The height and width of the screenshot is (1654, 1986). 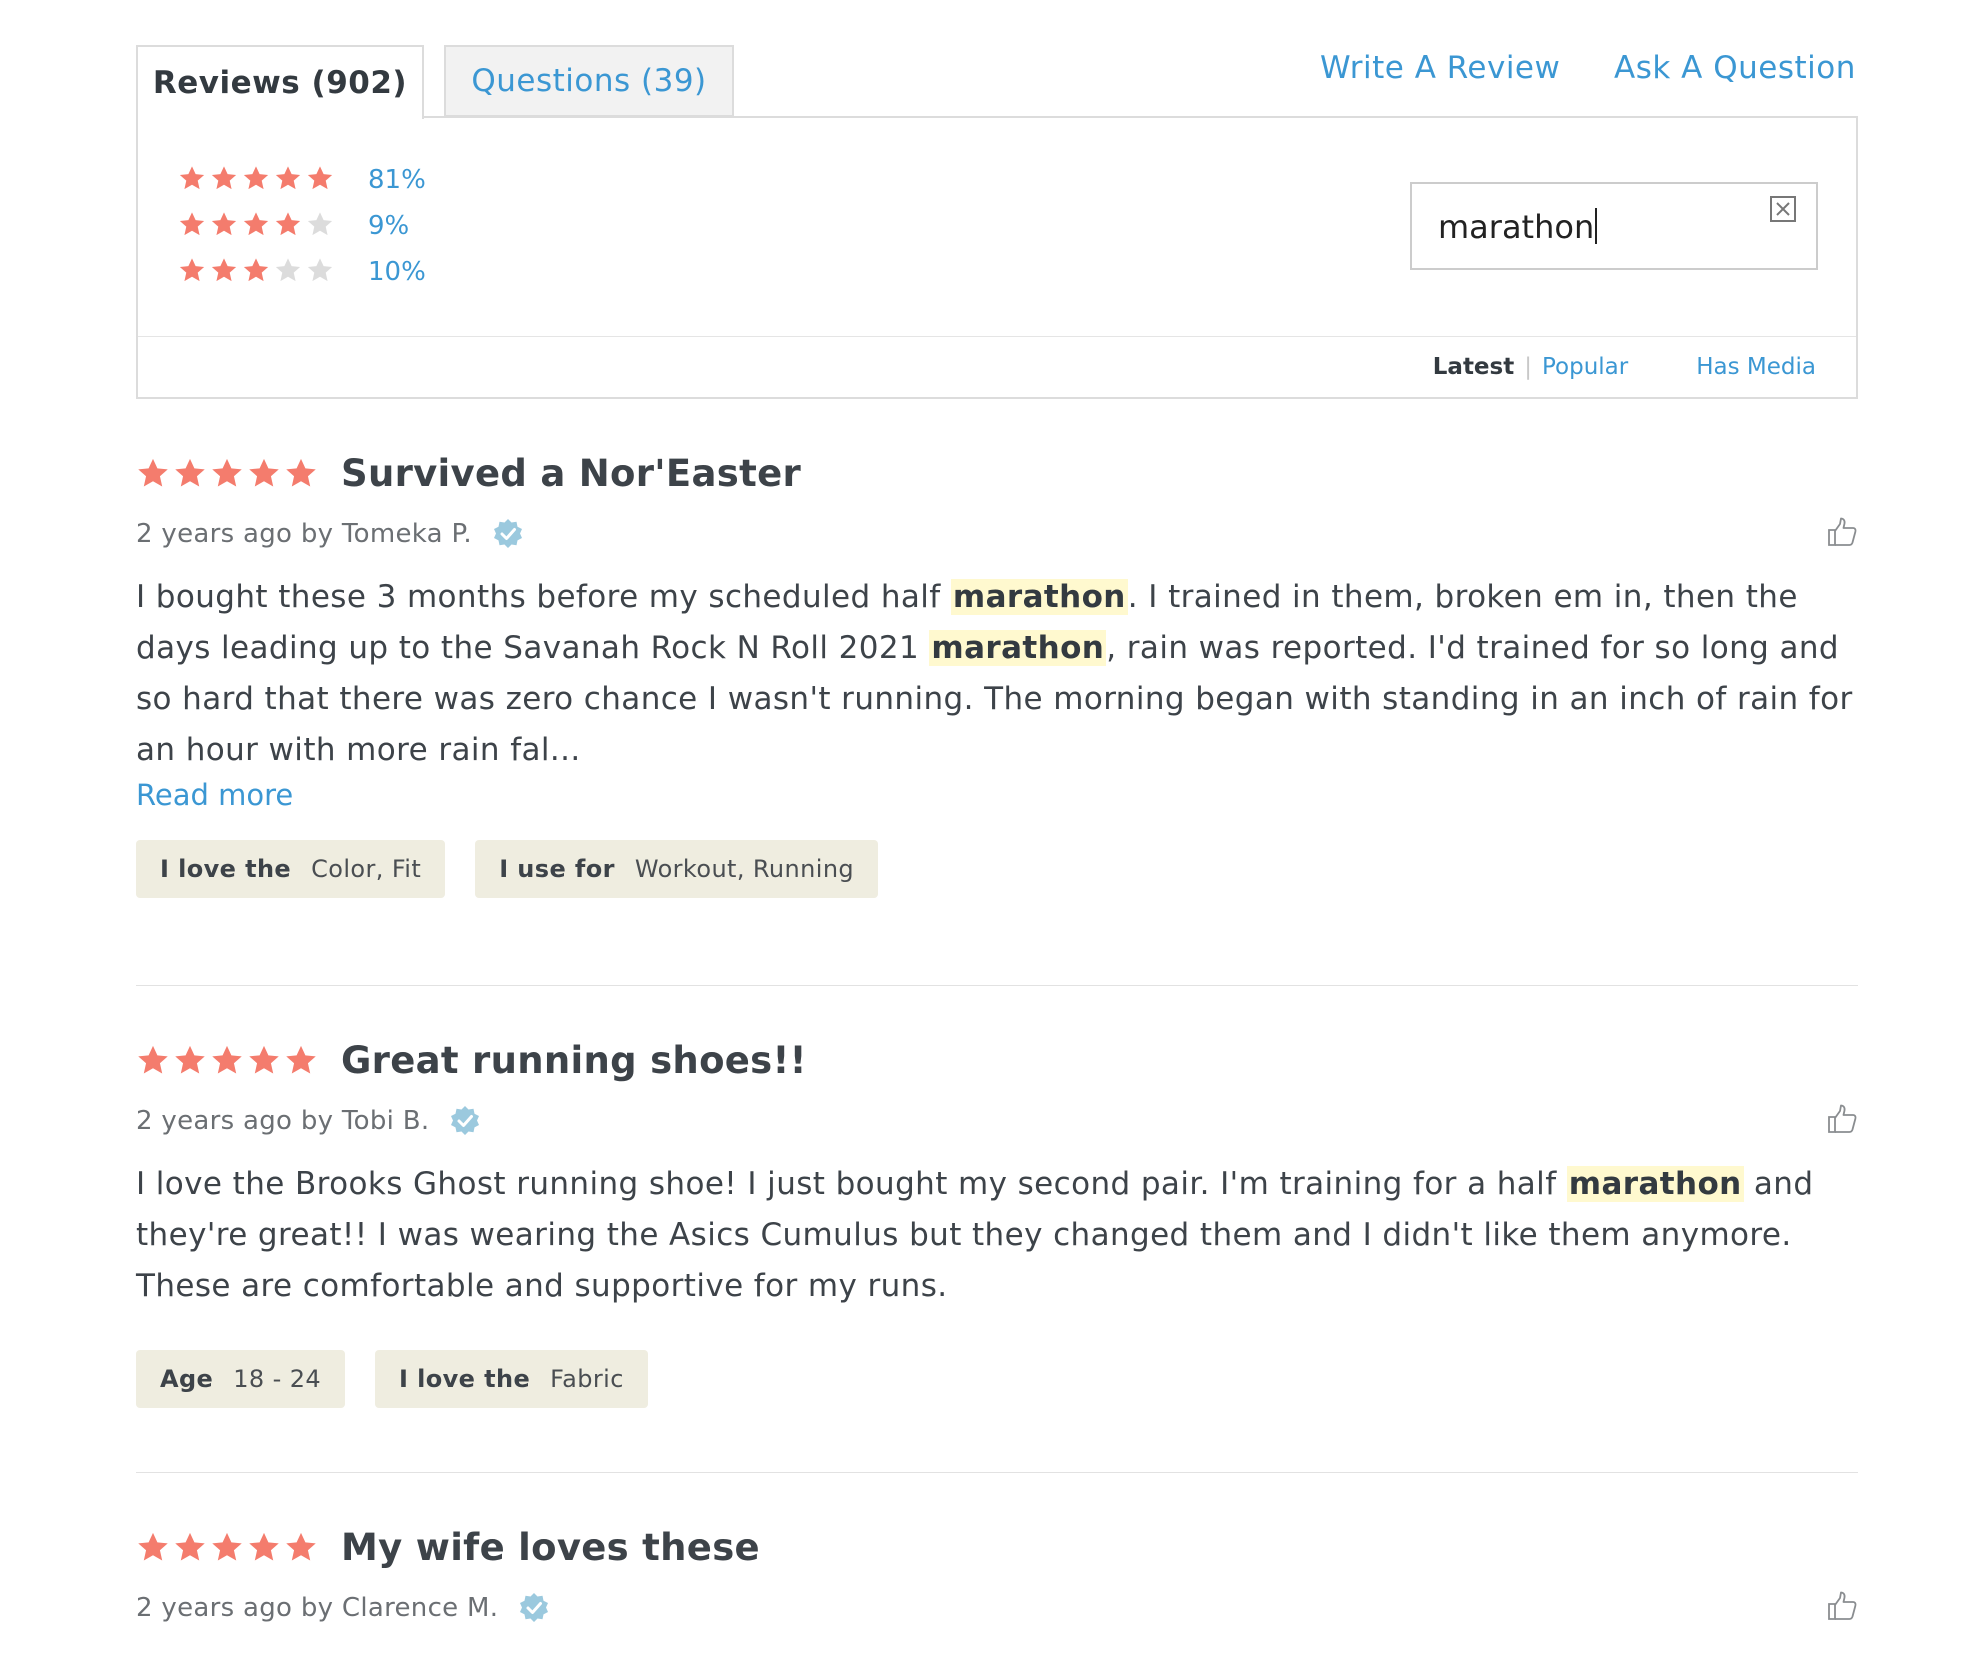 I want to click on review-tag: I use for Workout, Running, so click(x=677, y=869).